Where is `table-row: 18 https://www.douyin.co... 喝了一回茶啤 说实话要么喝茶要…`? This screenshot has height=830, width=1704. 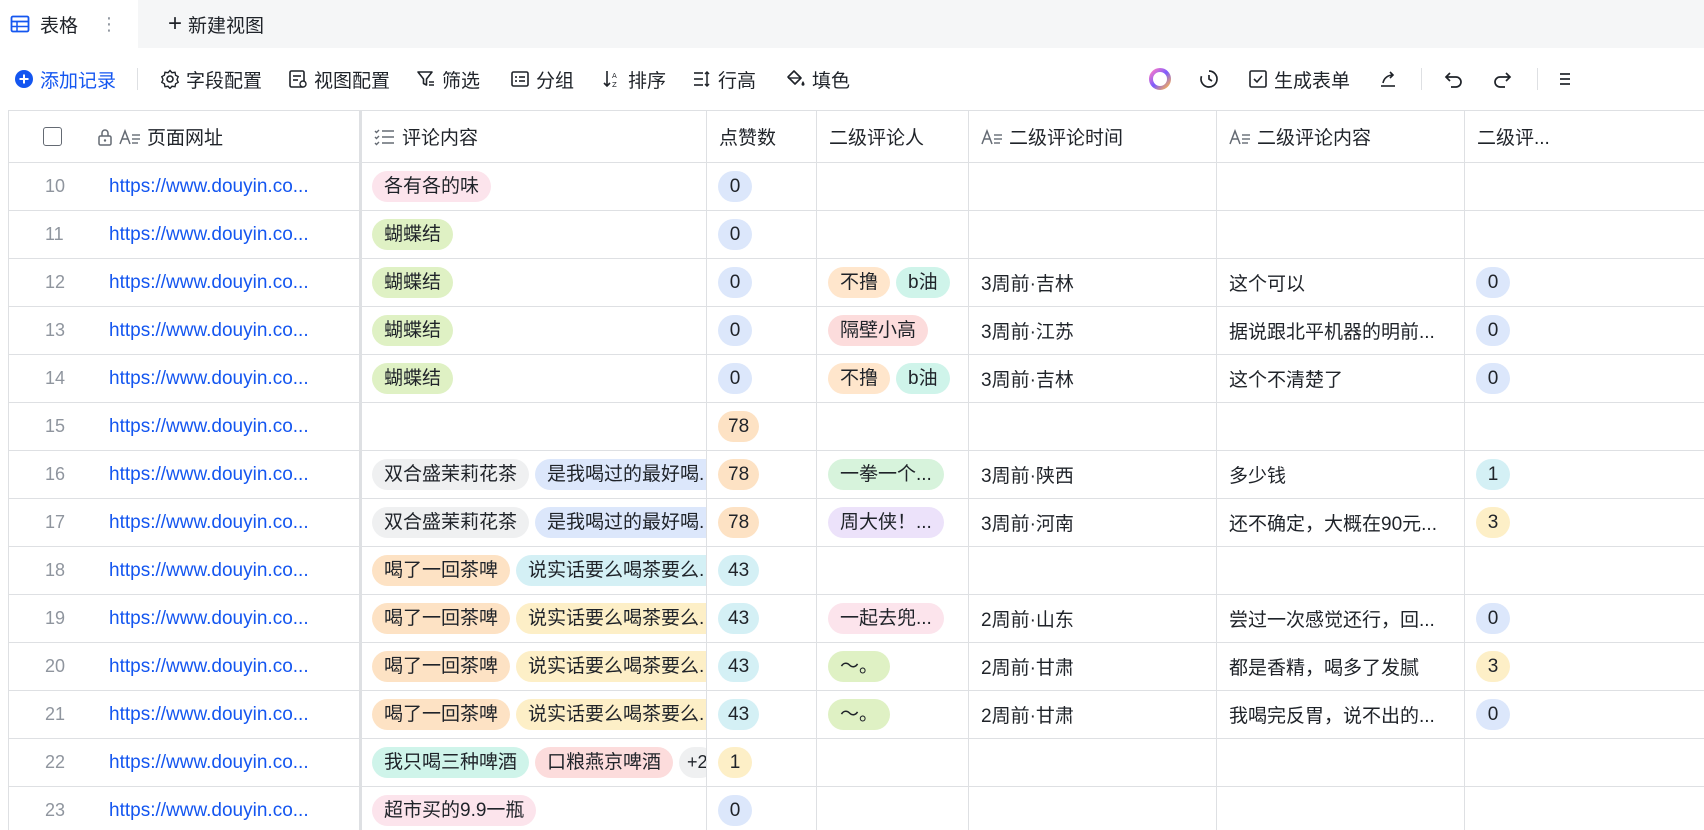 table-row: 18 https://www.douyin.co... 喝了一回茶啤 说实话要么喝茶要… is located at coordinates (856, 571).